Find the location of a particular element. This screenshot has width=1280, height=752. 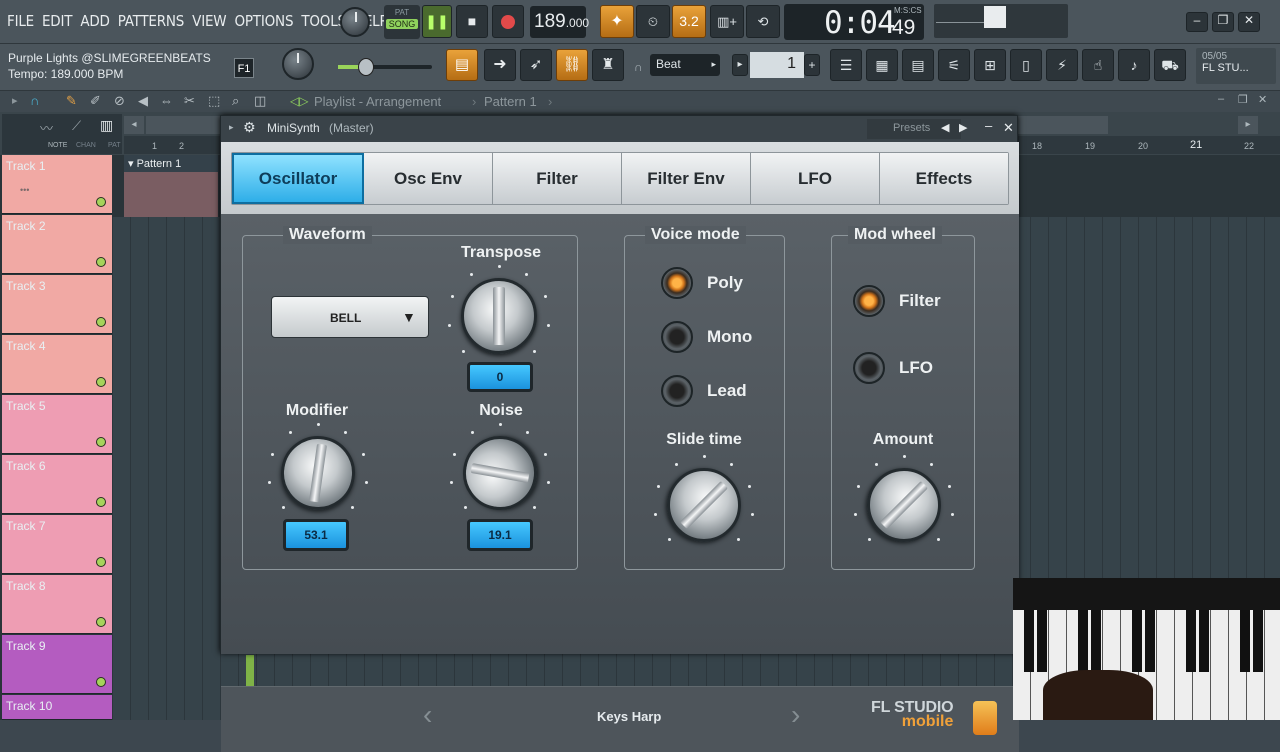

tab-osc-env: Osc Env is located at coordinates (428, 178).